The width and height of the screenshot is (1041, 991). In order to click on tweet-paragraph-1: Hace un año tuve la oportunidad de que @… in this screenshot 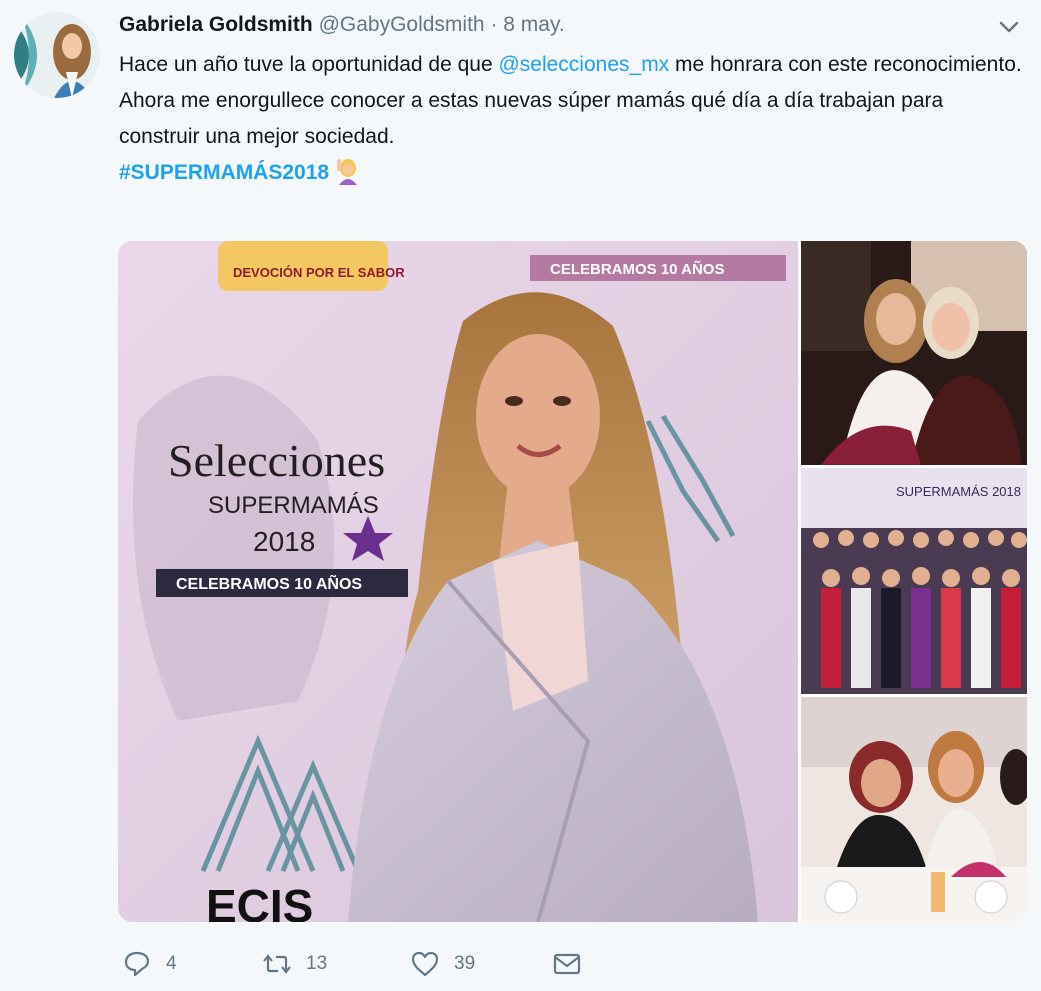, I will do `click(571, 65)`.